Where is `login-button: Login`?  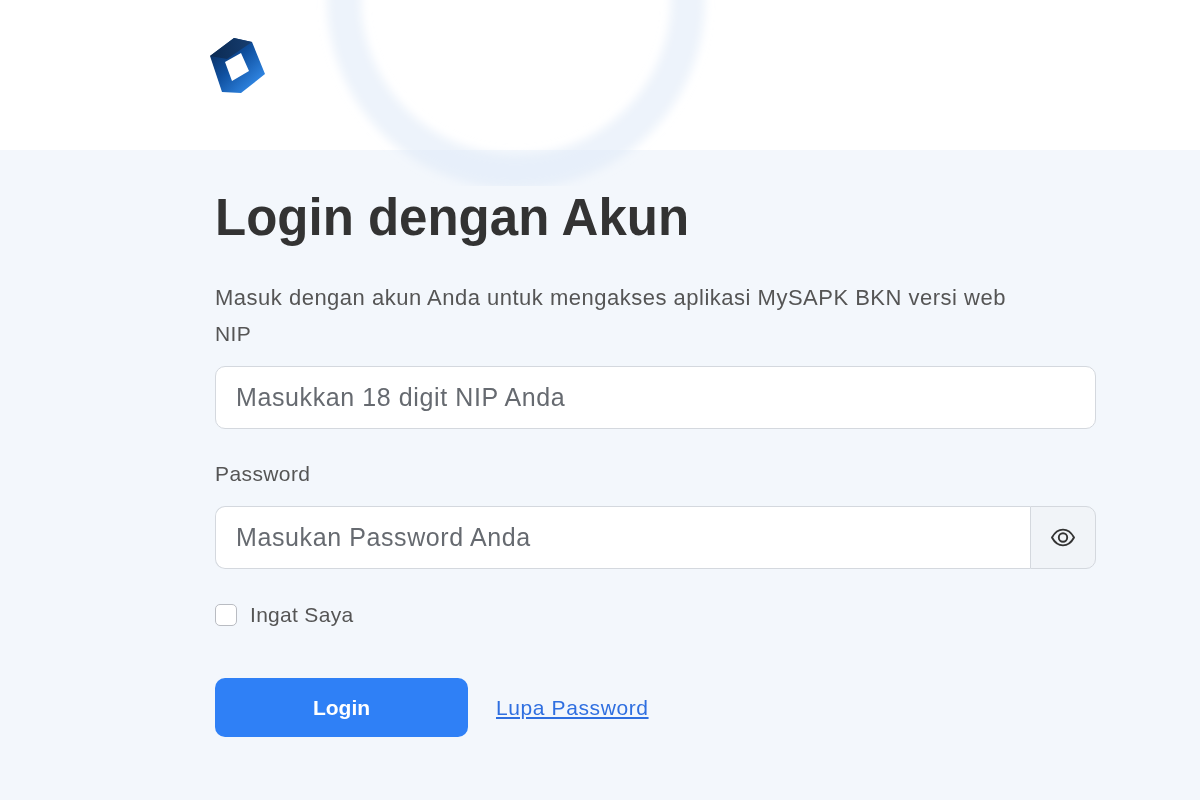
login-button: Login is located at coordinates (341, 707).